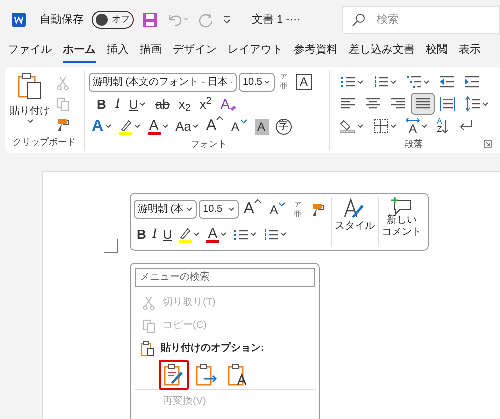 Image resolution: width=500 pixels, height=419 pixels. Describe the element at coordinates (472, 82) in the screenshot. I see `indent-icon` at that location.